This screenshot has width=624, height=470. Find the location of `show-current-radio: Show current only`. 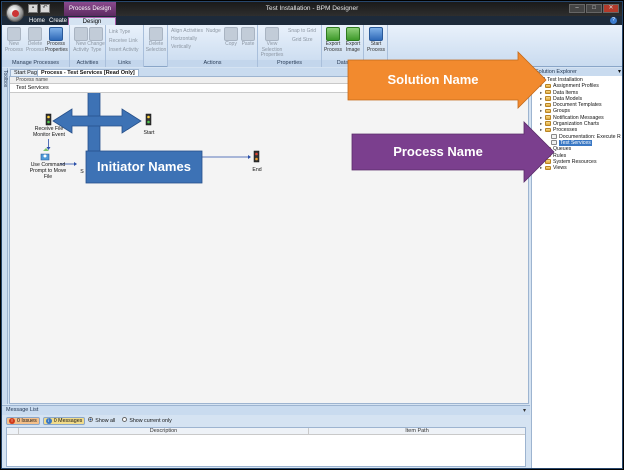

show-current-radio: Show current only is located at coordinates (147, 420).